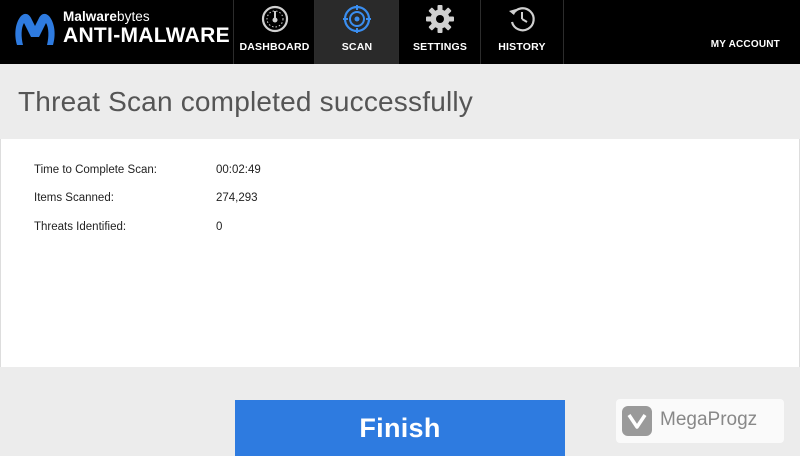  I want to click on brand-name: Malwarebytes, so click(106, 16).